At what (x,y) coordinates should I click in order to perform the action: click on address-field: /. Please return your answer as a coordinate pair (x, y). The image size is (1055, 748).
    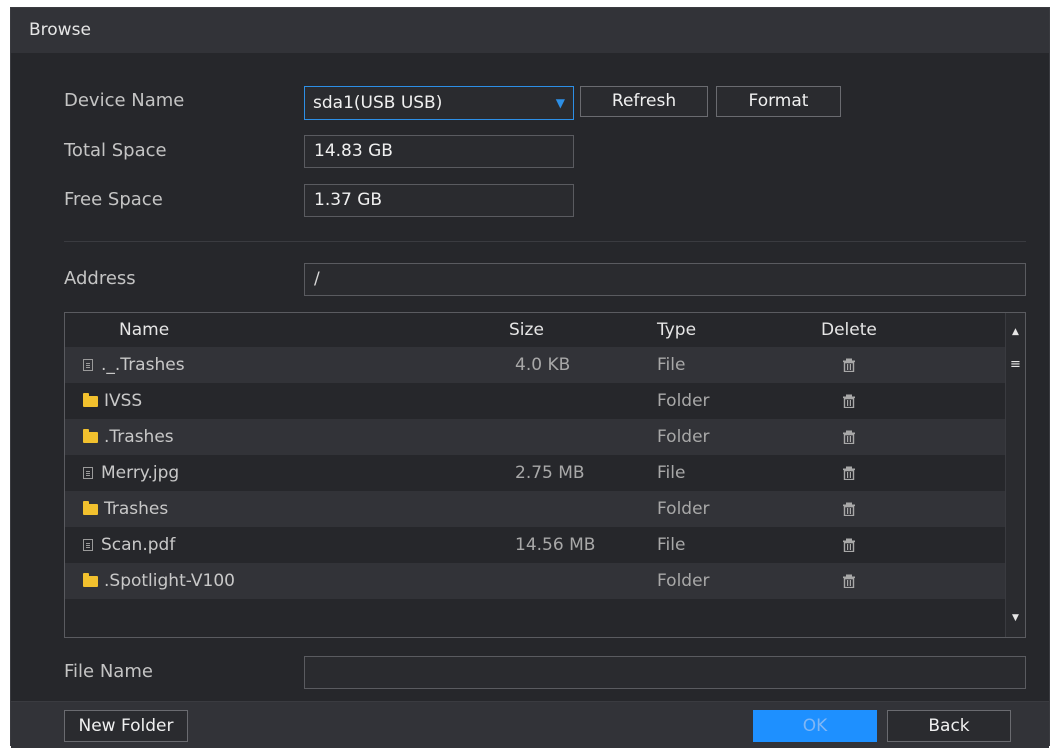
    Looking at the image, I should click on (665, 279).